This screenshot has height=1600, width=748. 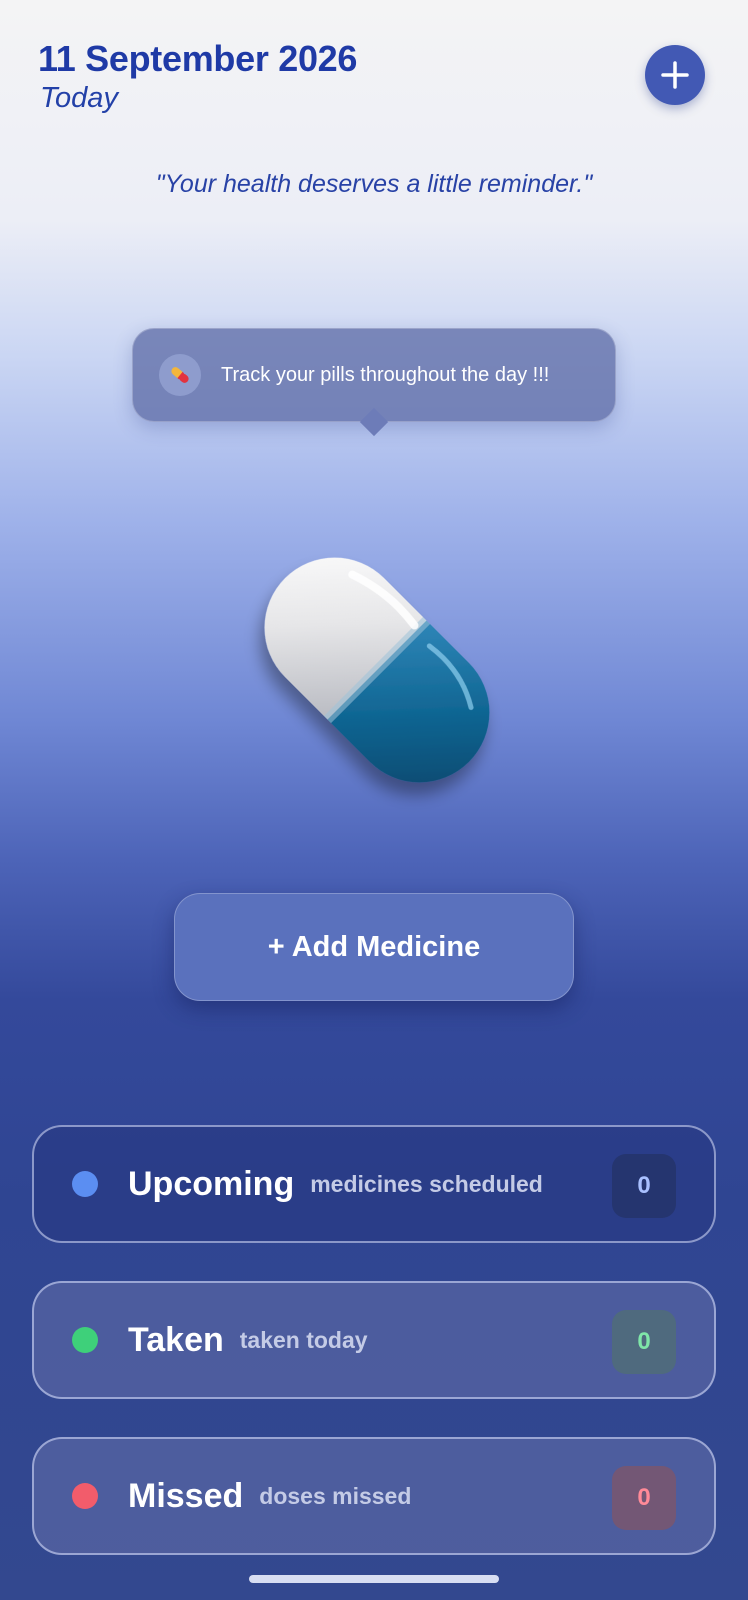 I want to click on capsule-icon, so click(x=377, y=670).